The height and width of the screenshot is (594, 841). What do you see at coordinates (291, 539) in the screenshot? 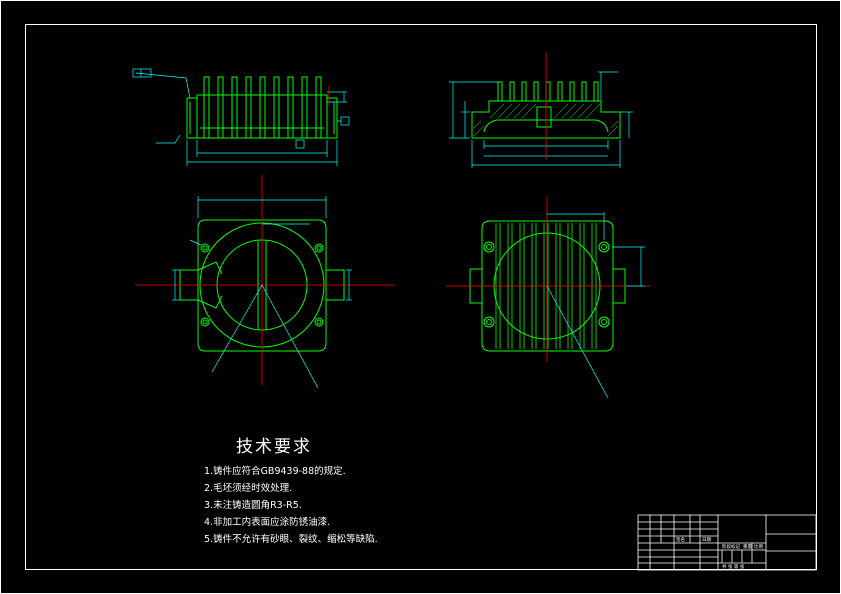
I see `tech-requirement-5: 5.铸件不允许有砂眼、裂纹、缩松等缺陷.` at bounding box center [291, 539].